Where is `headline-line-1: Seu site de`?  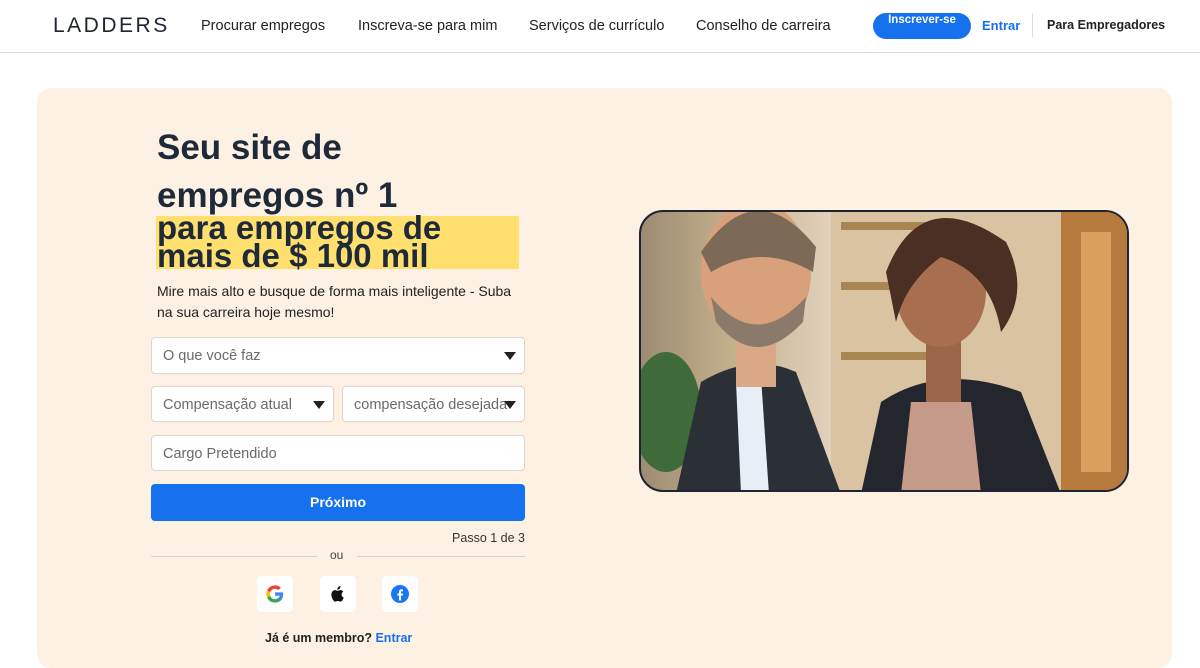 headline-line-1: Seu site de is located at coordinates (249, 147).